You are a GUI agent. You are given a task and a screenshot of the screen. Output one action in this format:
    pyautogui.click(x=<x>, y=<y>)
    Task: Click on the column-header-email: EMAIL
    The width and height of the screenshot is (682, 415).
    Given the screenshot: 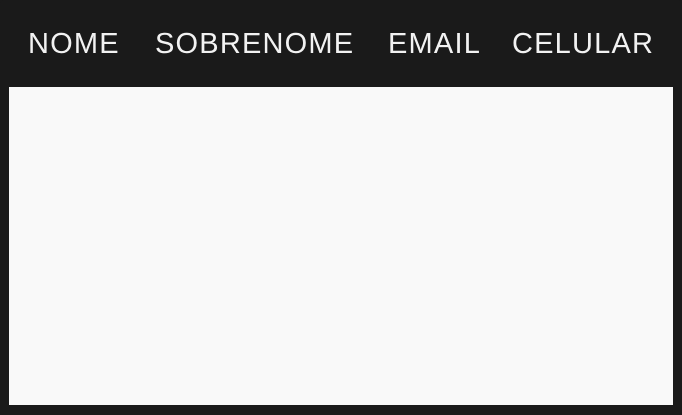 What is the action you would take?
    pyautogui.click(x=434, y=44)
    